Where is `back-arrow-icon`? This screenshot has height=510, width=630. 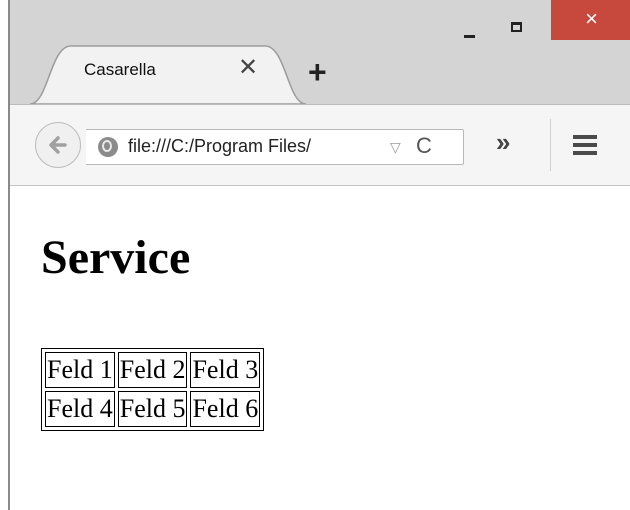 back-arrow-icon is located at coordinates (58, 145).